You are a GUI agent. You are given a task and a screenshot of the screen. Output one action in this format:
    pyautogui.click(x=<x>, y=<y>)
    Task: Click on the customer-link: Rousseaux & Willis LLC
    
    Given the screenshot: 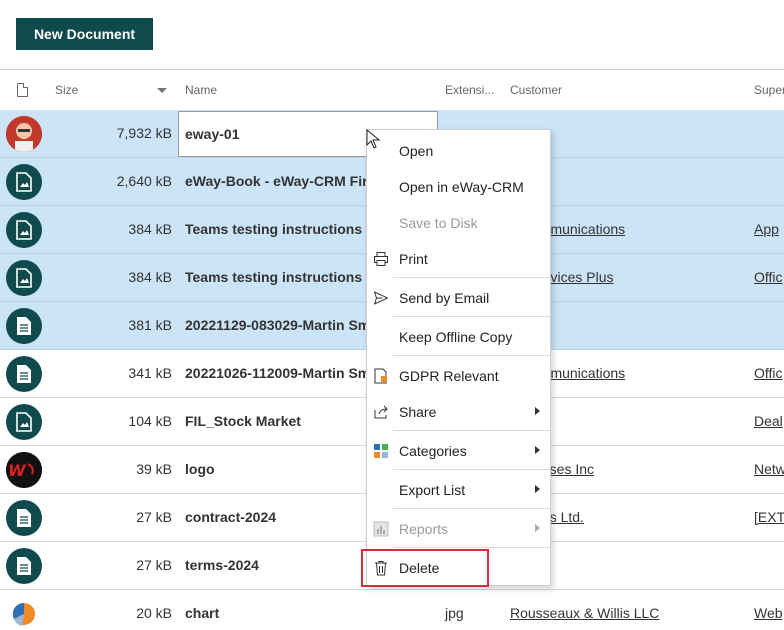 What is the action you would take?
    pyautogui.click(x=584, y=613)
    